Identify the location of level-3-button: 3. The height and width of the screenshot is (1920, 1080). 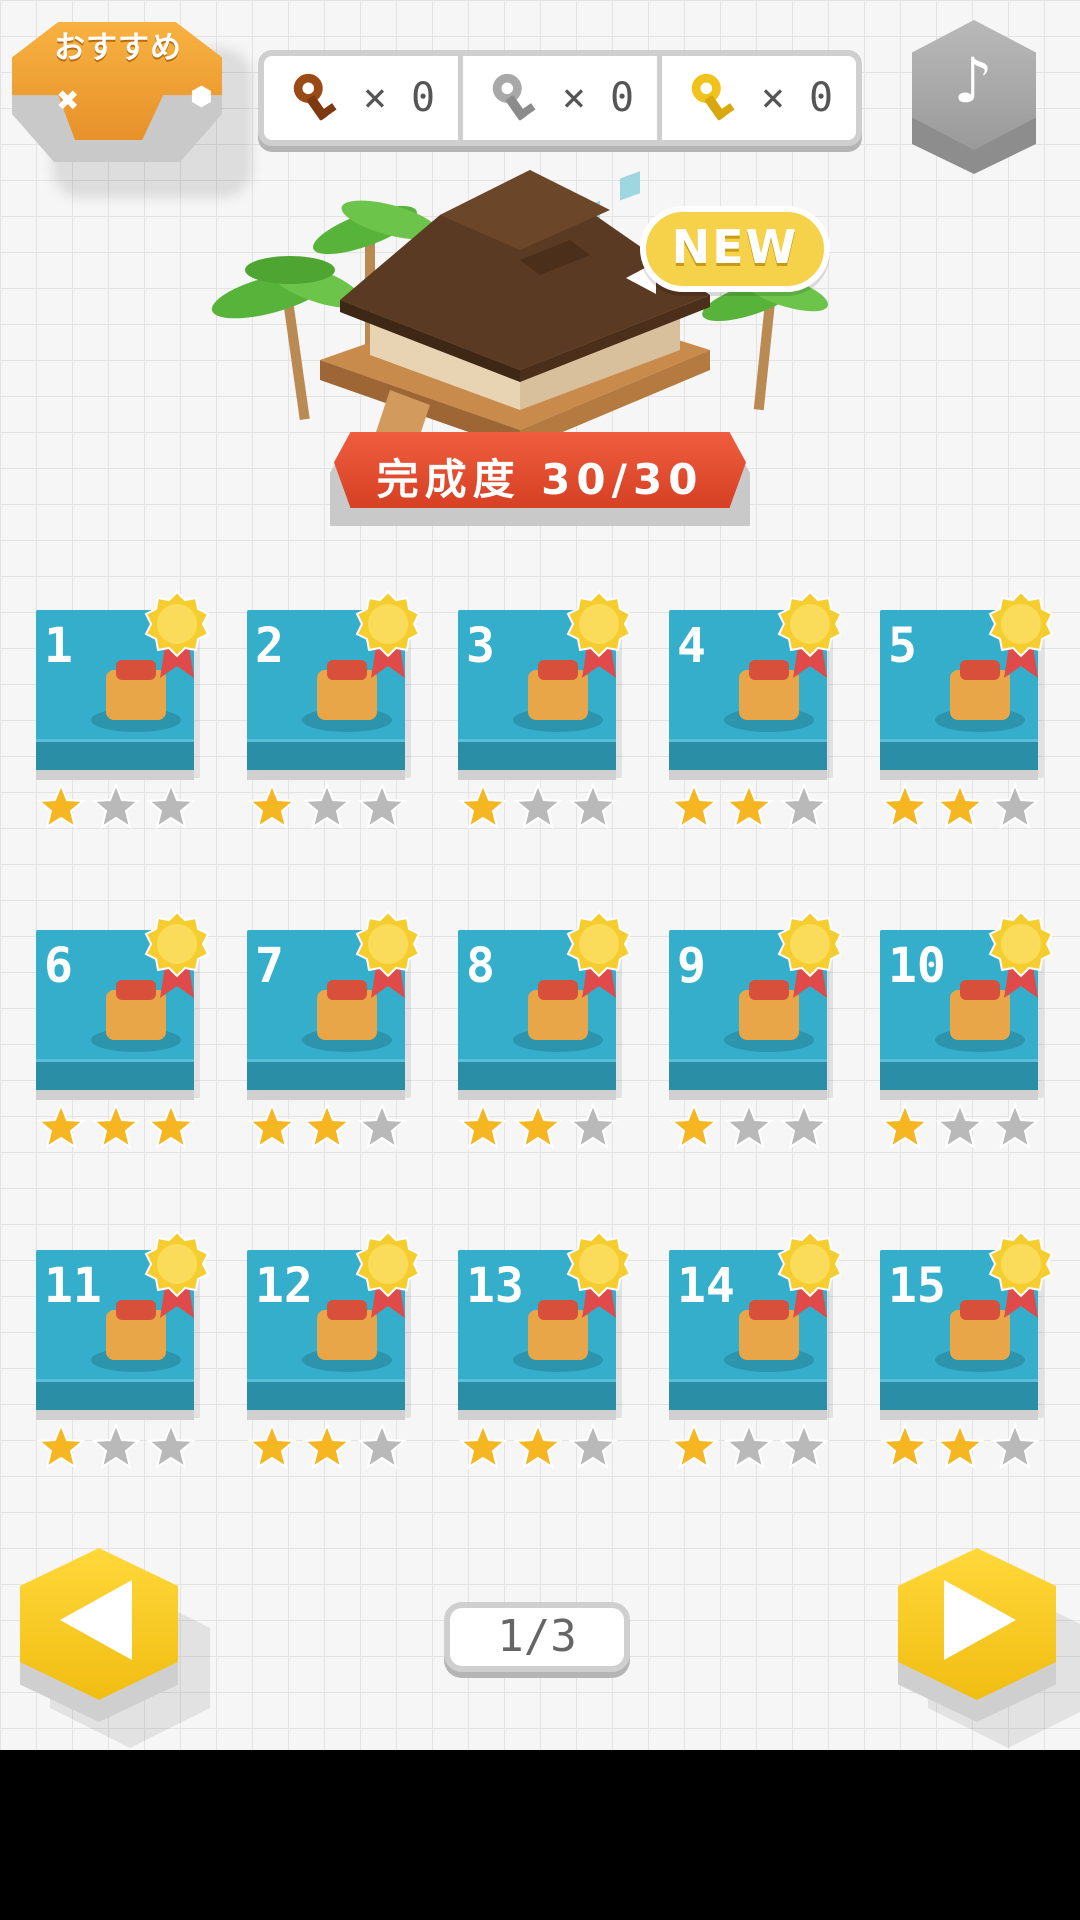
(545, 720).